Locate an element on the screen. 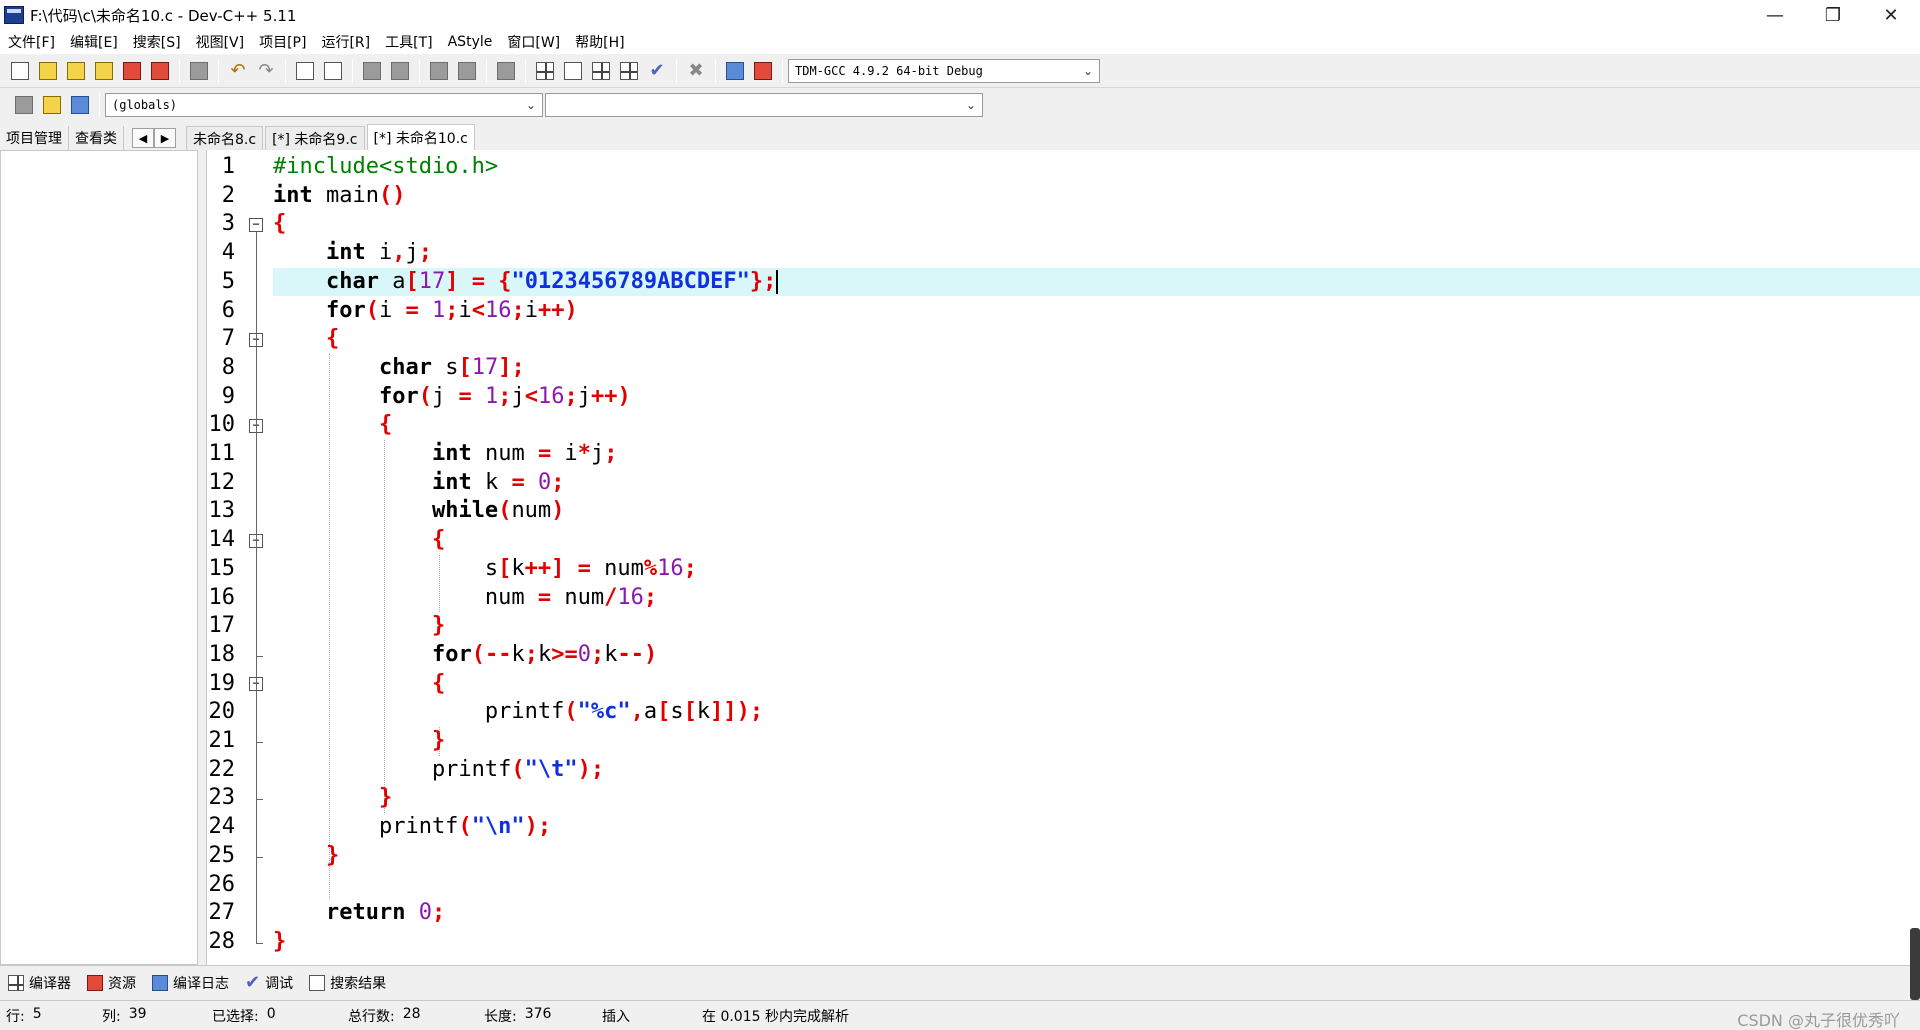 The image size is (1920, 1030). fold-toggle: − is located at coordinates (256, 225).